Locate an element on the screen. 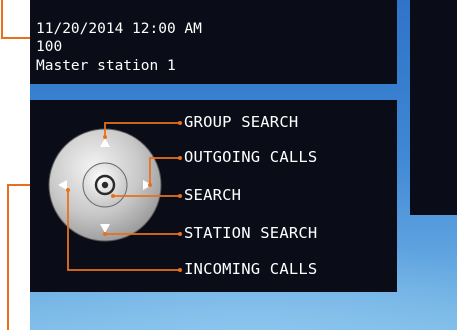  search-label: SEARCH is located at coordinates (213, 195).